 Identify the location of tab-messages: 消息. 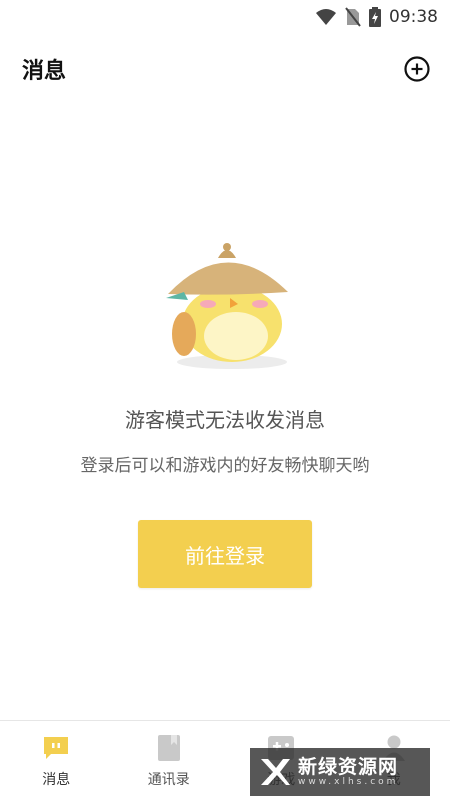
(56, 755).